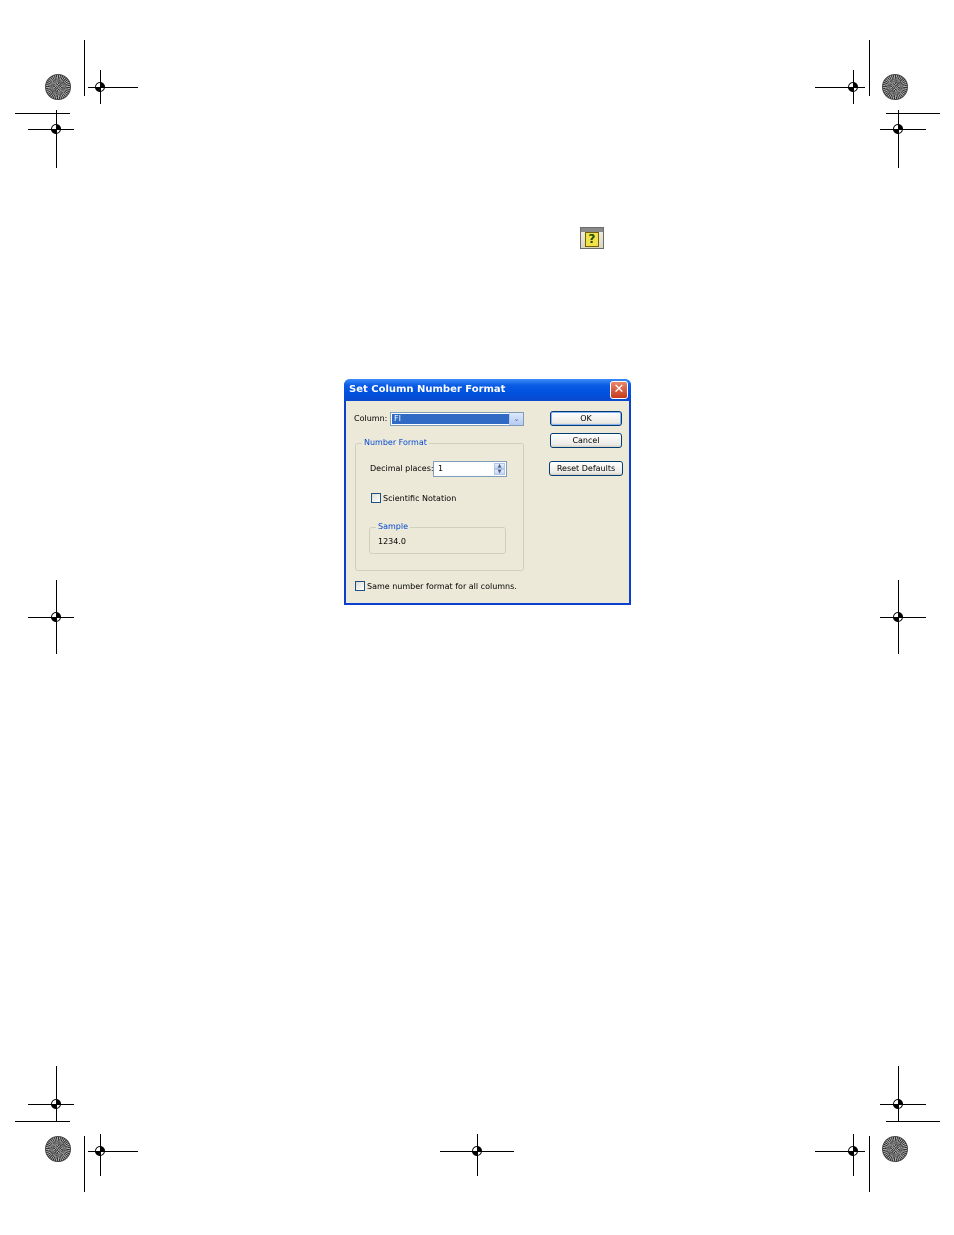 The image size is (954, 1235). What do you see at coordinates (360, 586) in the screenshot?
I see `same-format-all-columns-checkbox` at bounding box center [360, 586].